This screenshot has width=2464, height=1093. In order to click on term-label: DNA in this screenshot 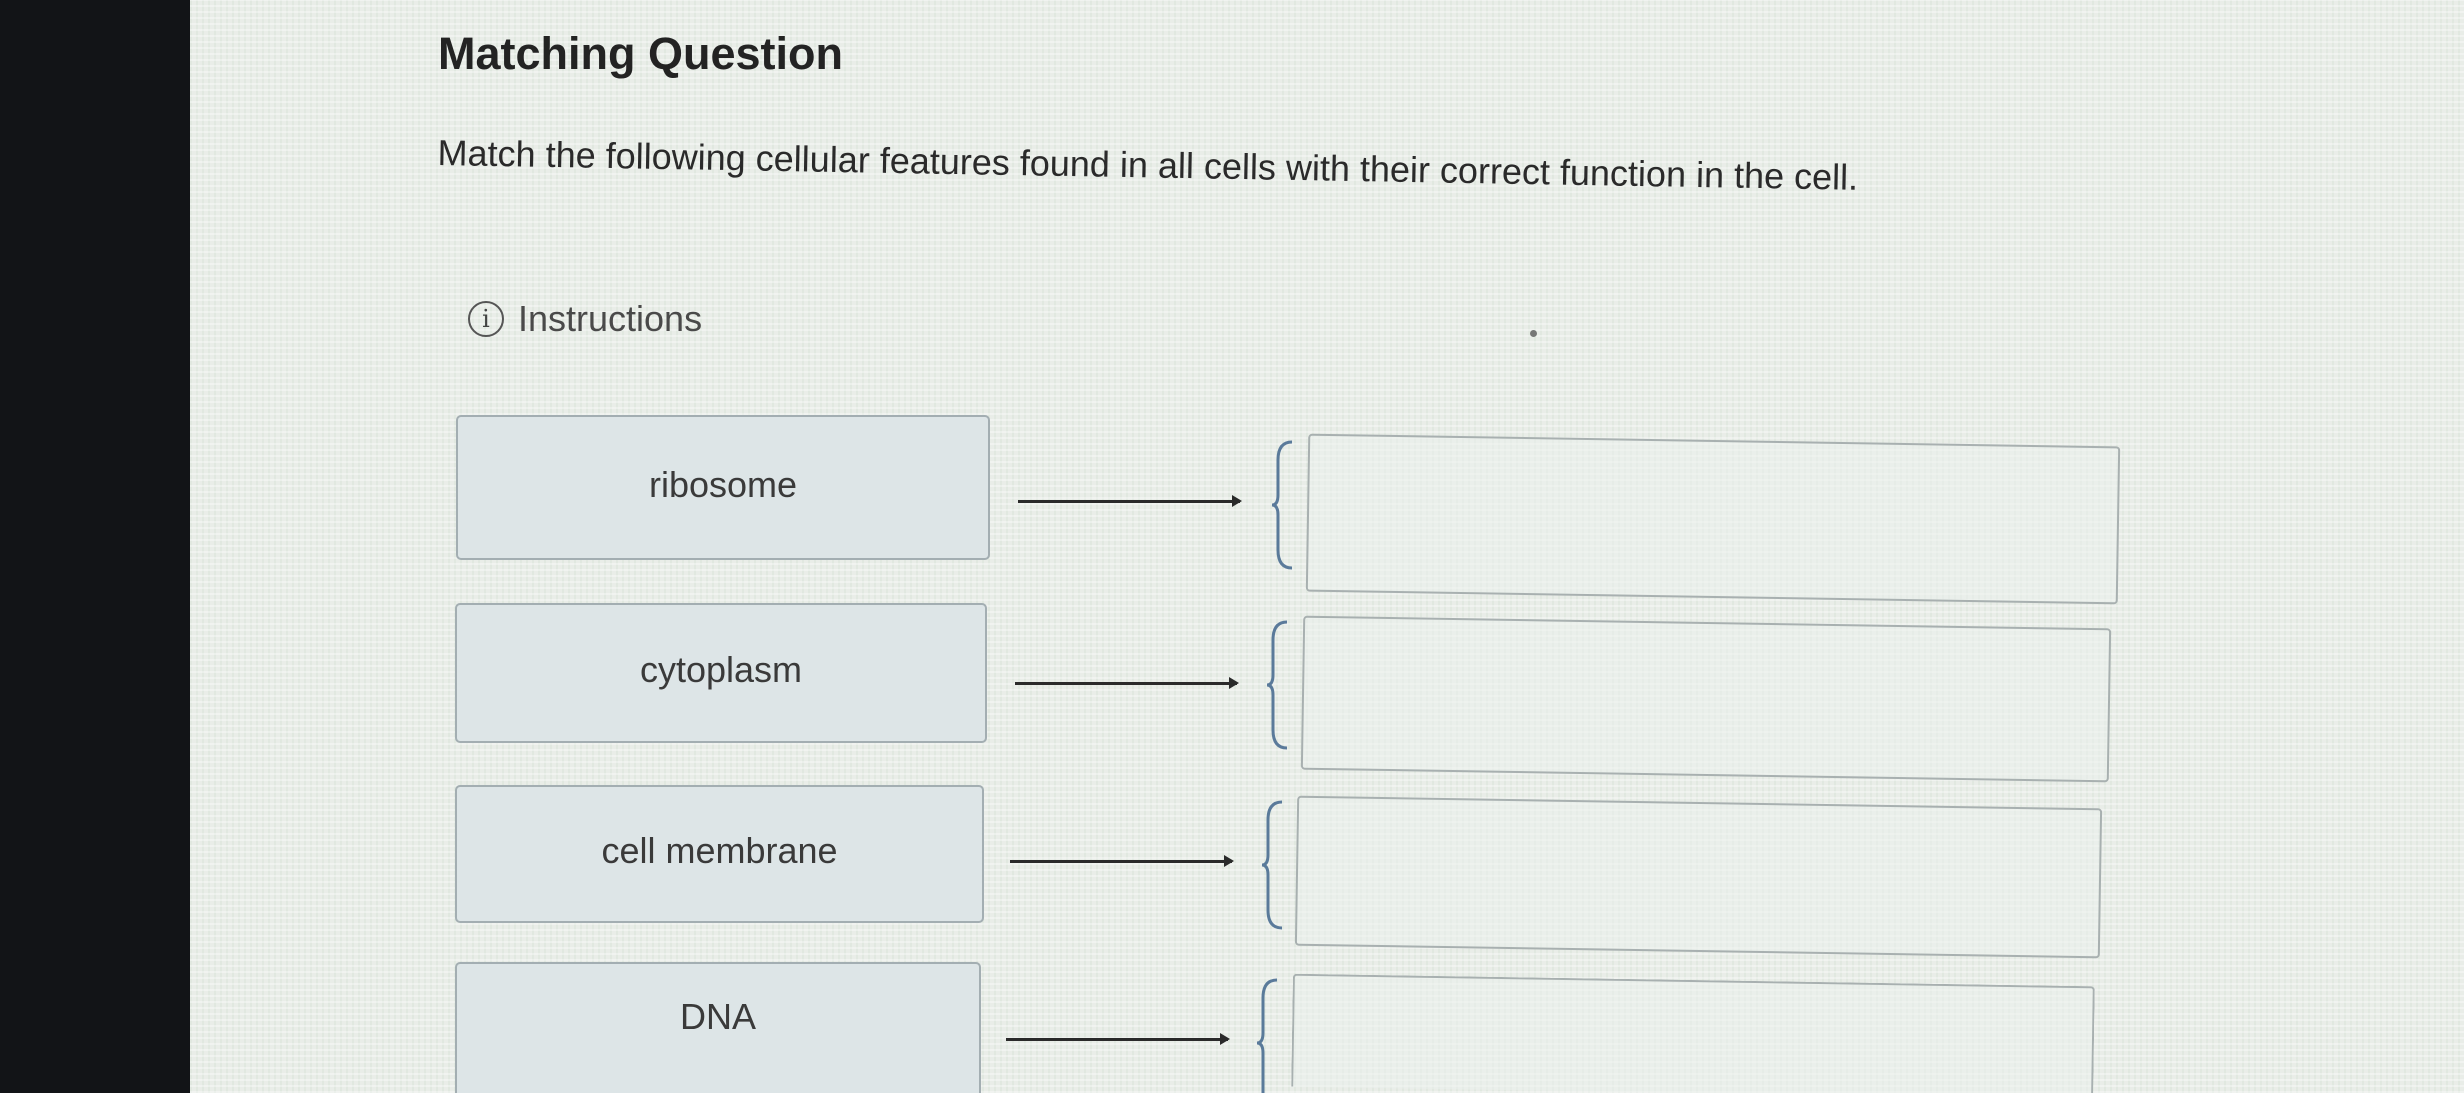, I will do `click(717, 1016)`.